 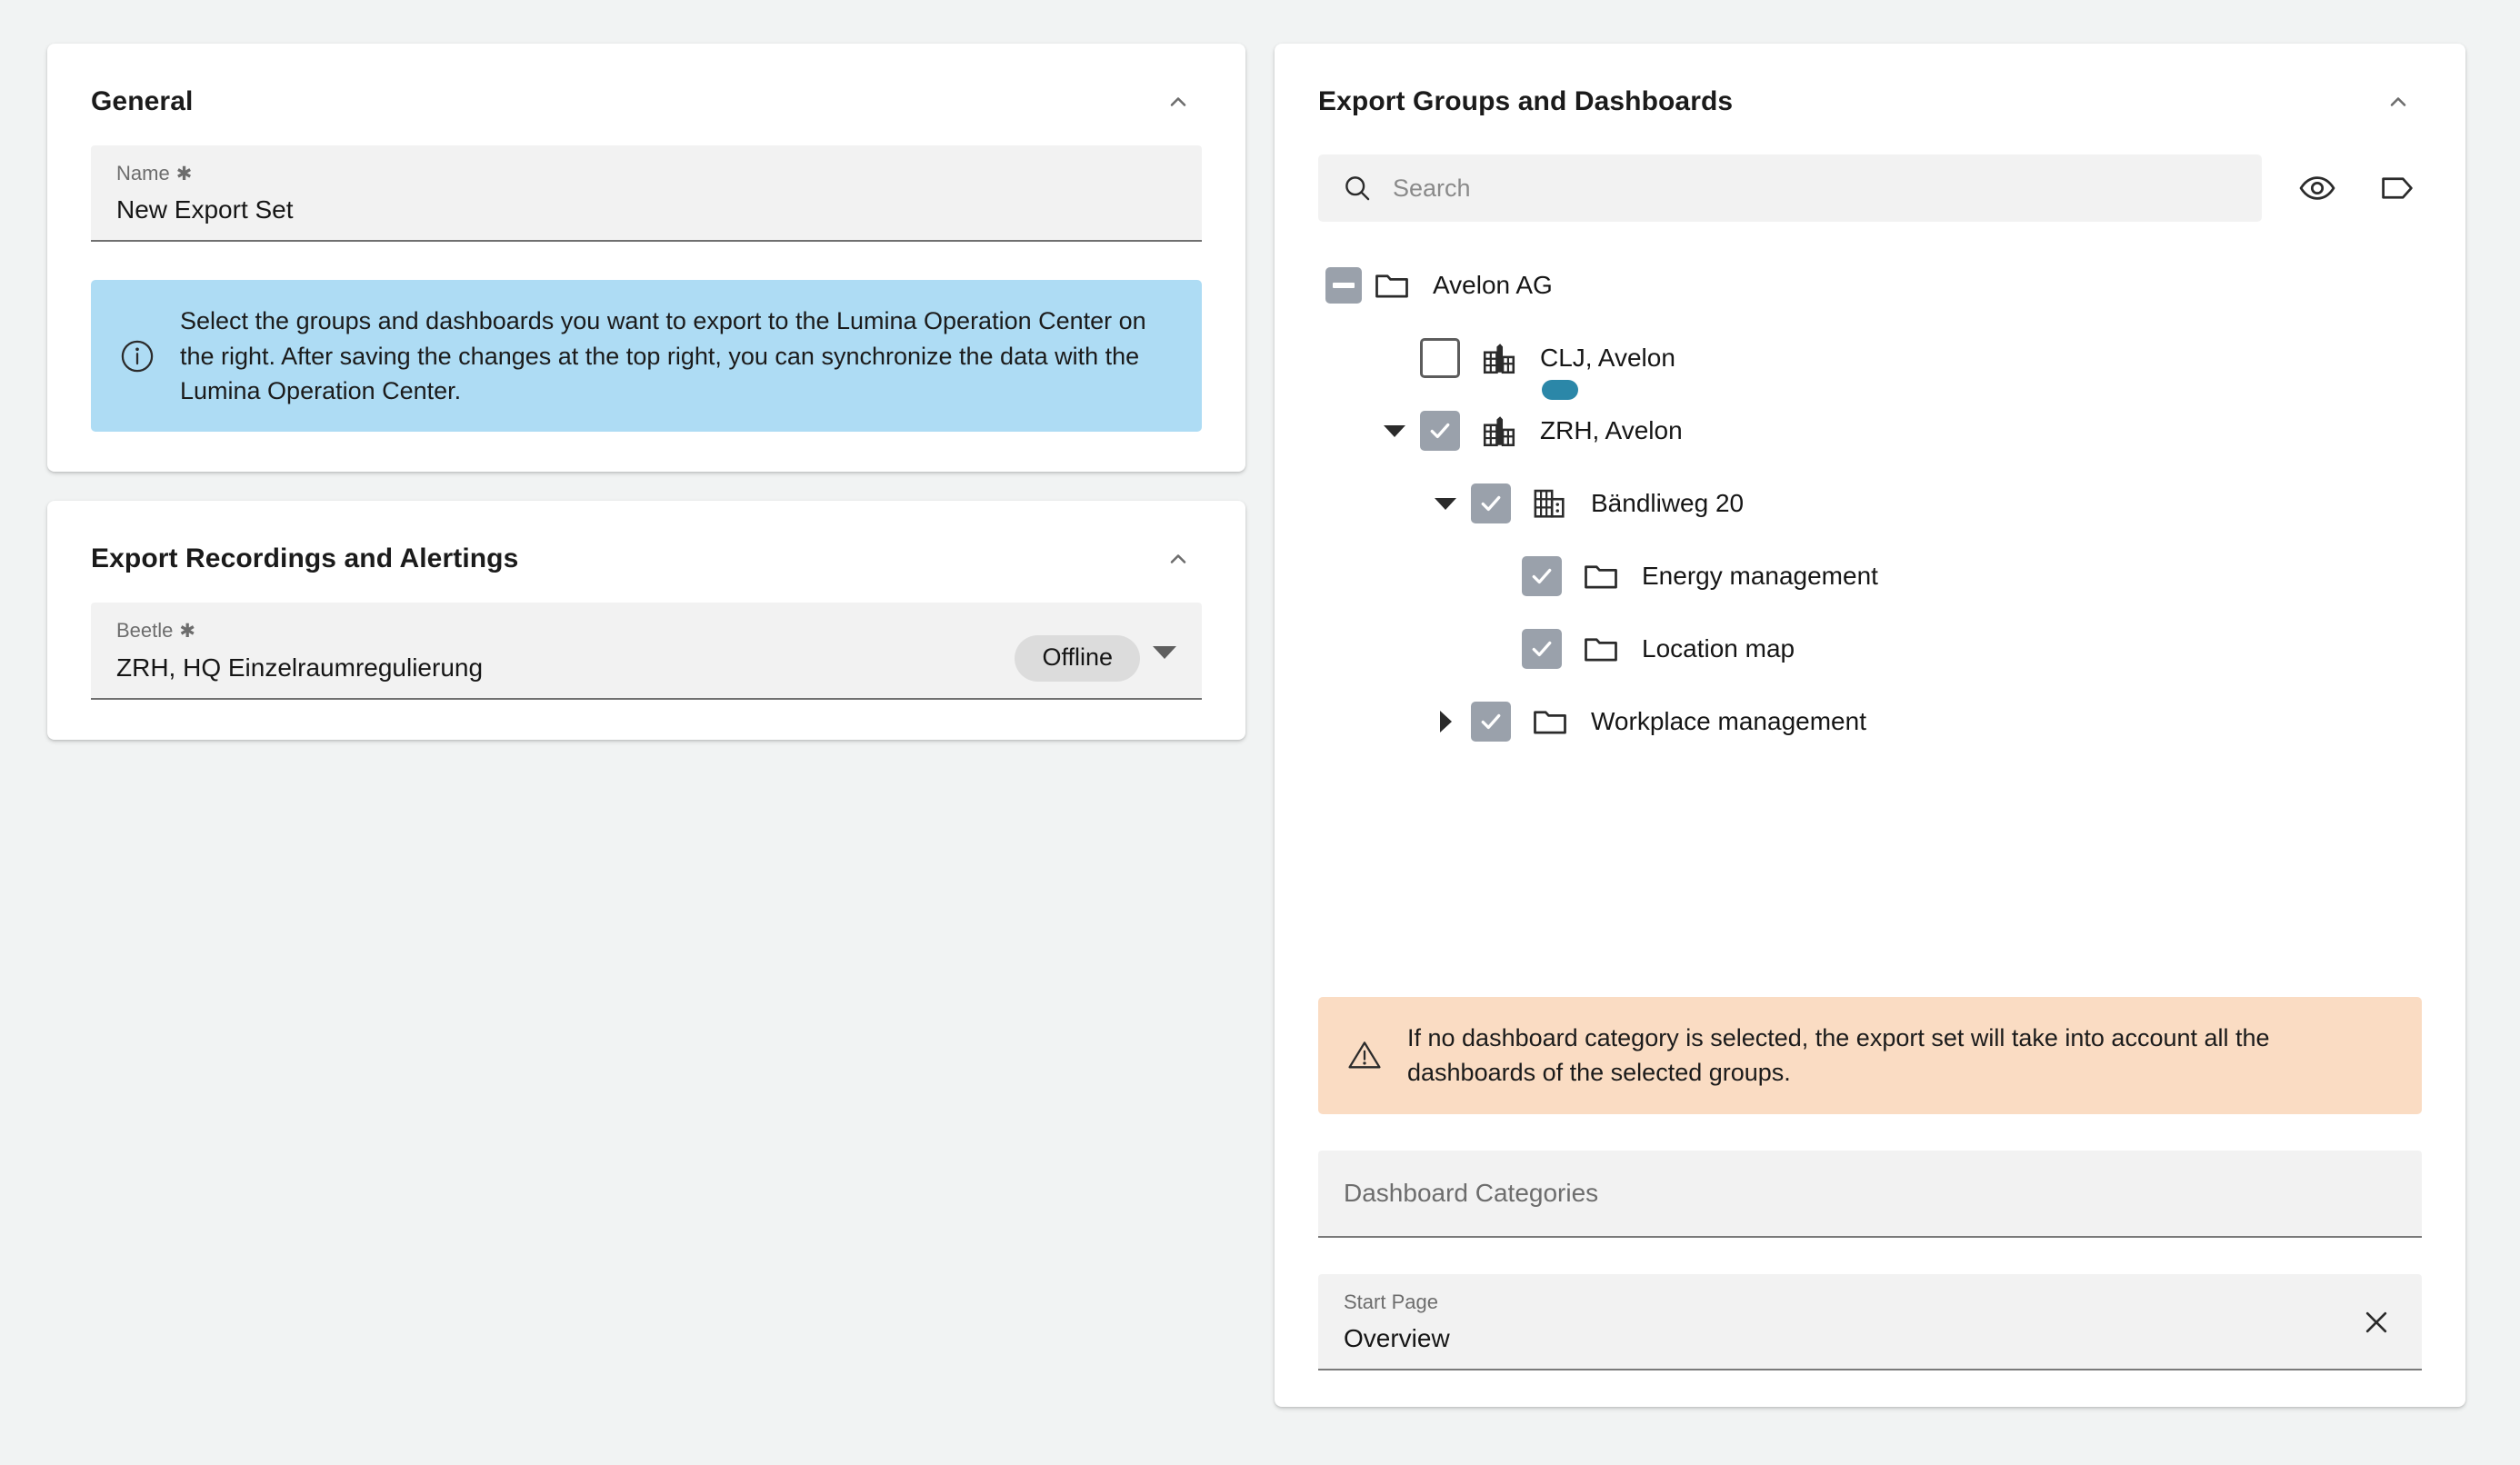 I want to click on name-field-label-text: Name, so click(x=143, y=173).